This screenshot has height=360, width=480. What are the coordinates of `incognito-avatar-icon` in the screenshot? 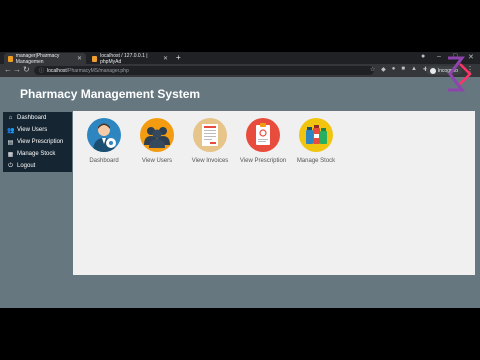 It's located at (432, 70).